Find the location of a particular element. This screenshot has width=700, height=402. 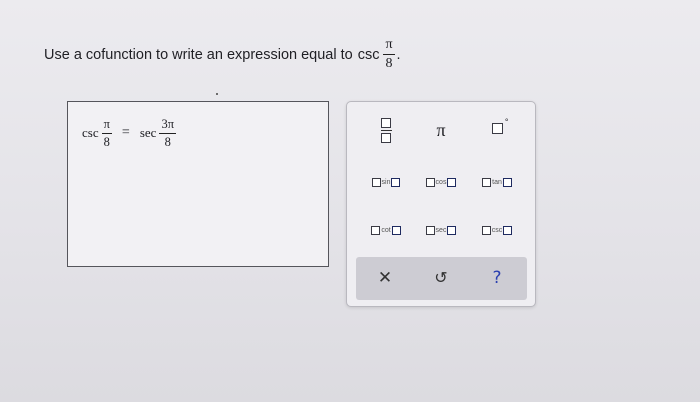

close-icon: ✕ is located at coordinates (385, 277).